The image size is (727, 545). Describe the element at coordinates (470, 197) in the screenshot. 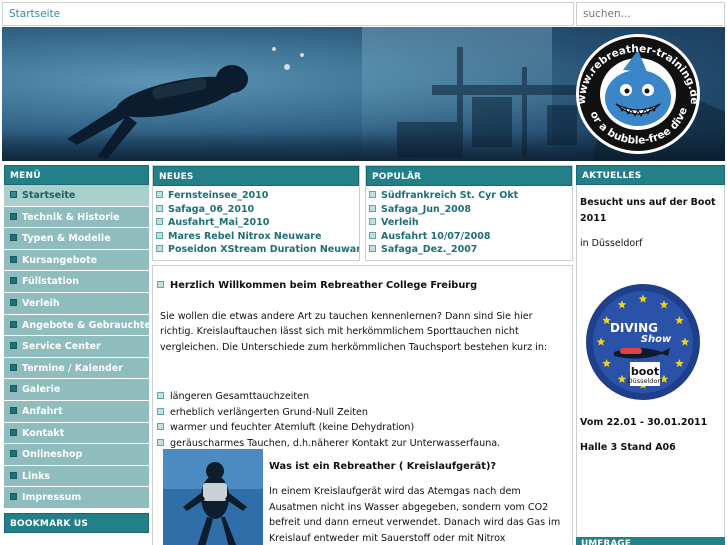

I see `populaer-link: Südfrankreich St. Cyr Okt` at that location.